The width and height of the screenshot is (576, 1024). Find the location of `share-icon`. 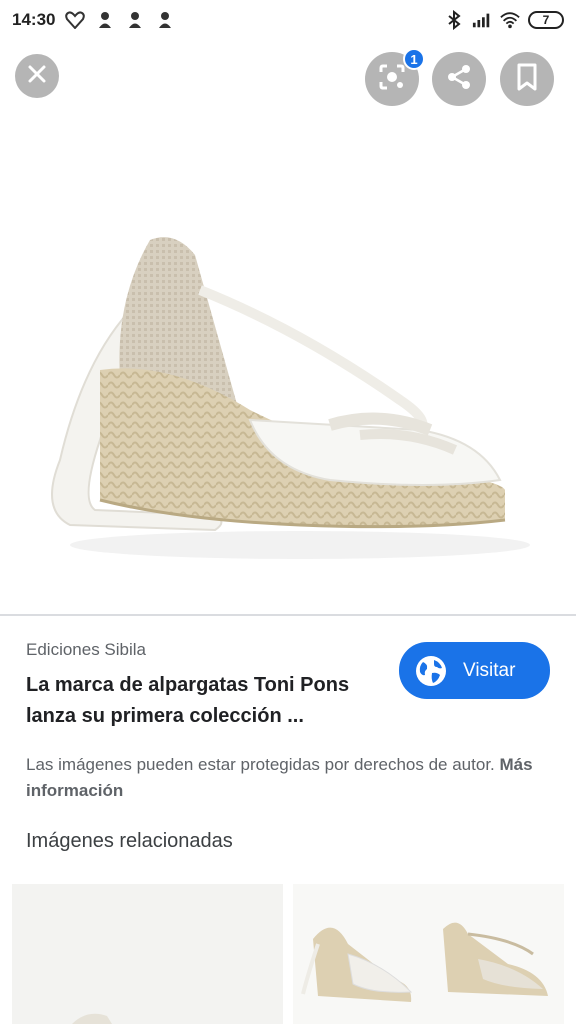

share-icon is located at coordinates (459, 79).